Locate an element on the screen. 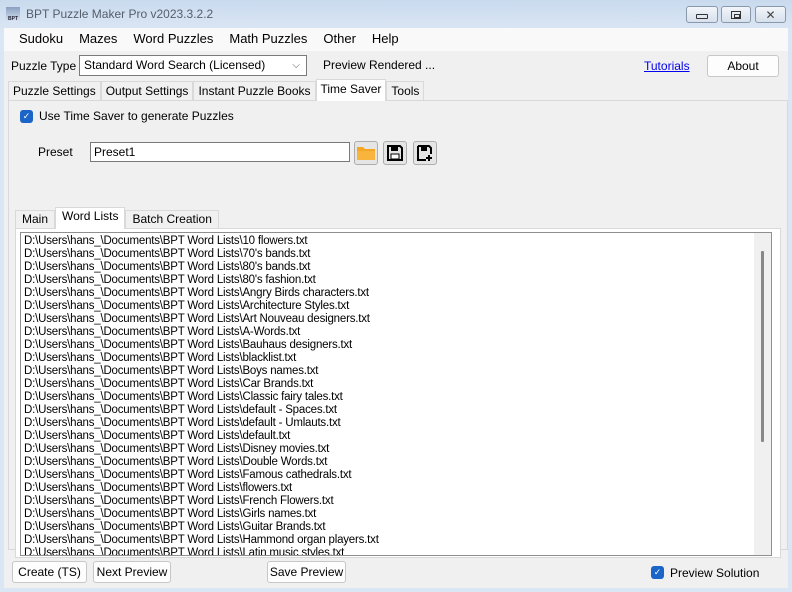 Image resolution: width=792 pixels, height=592 pixels. app-logo-icon: BPT is located at coordinates (13, 14).